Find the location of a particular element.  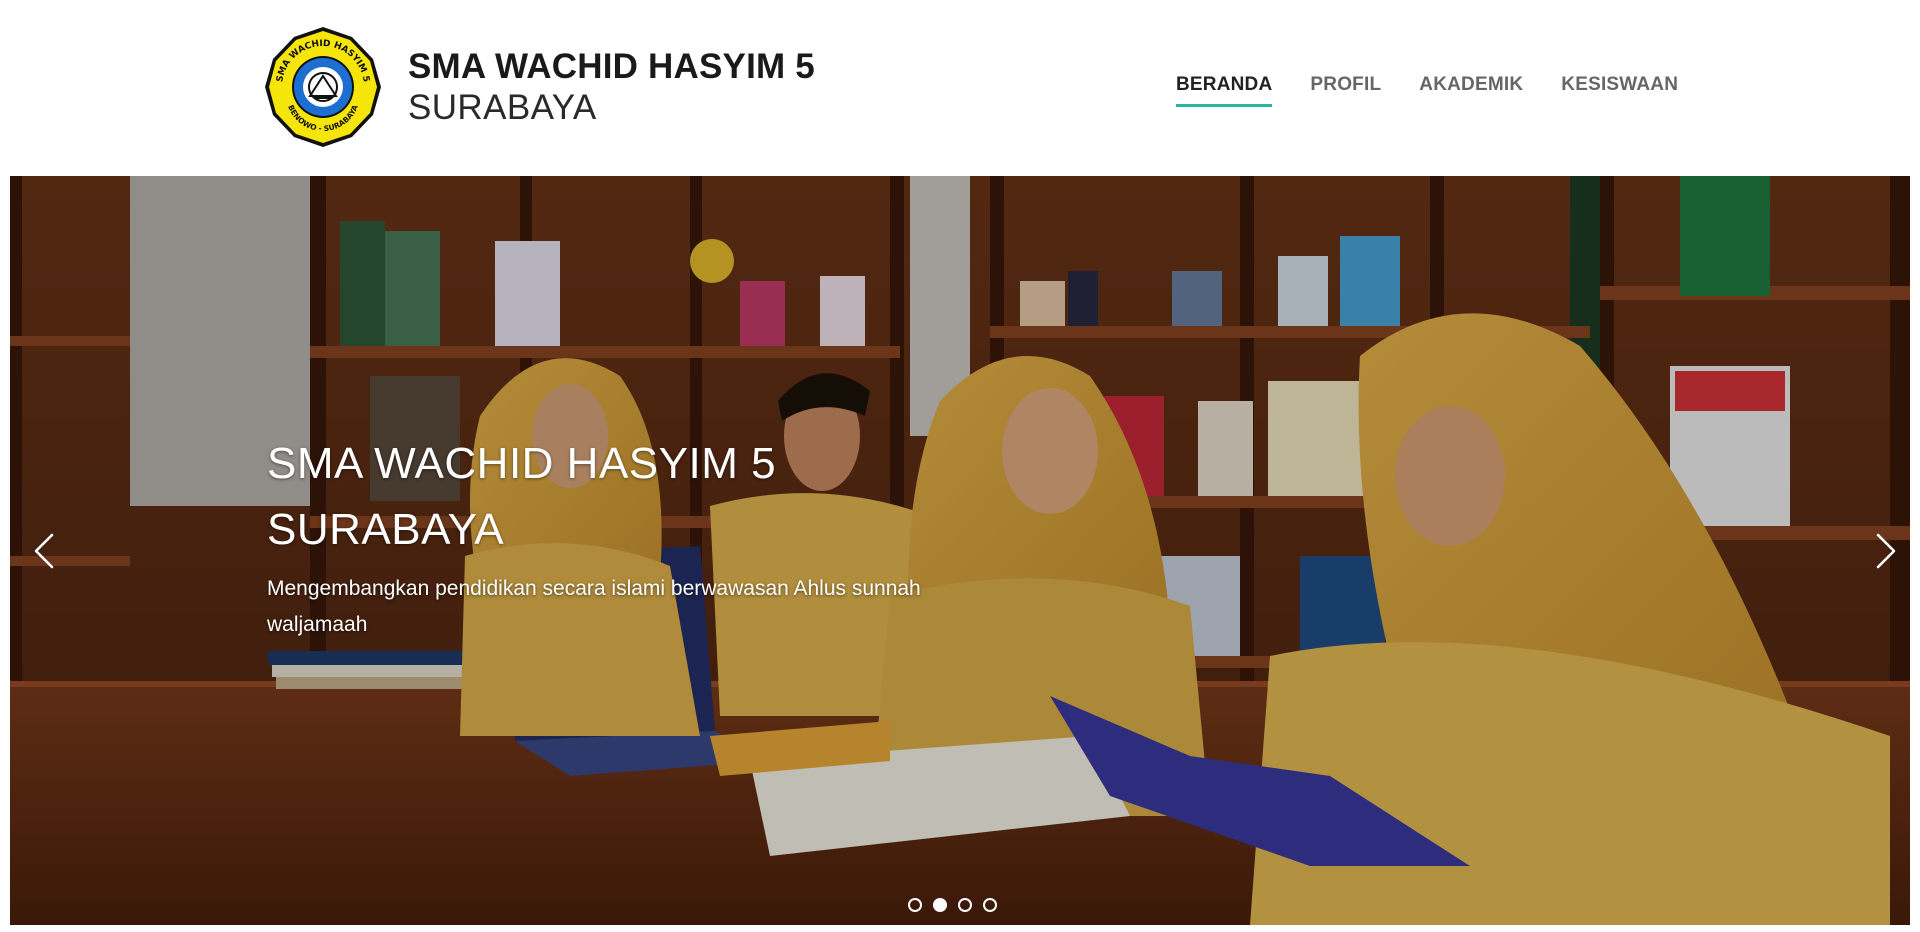

school-city: SURABAYA is located at coordinates (502, 107).